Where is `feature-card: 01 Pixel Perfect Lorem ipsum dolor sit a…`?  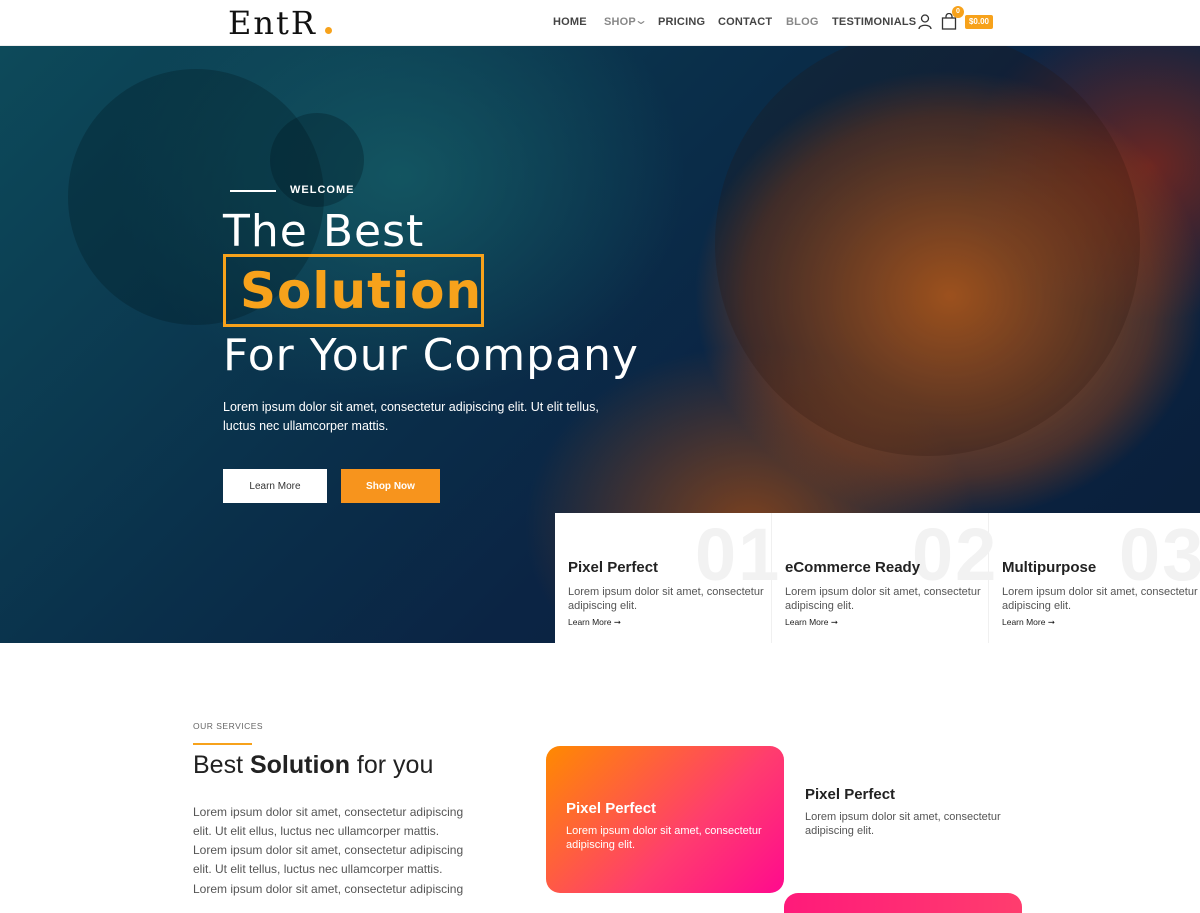
feature-card: 01 Pixel Perfect Lorem ipsum dolor sit a… is located at coordinates (667, 578).